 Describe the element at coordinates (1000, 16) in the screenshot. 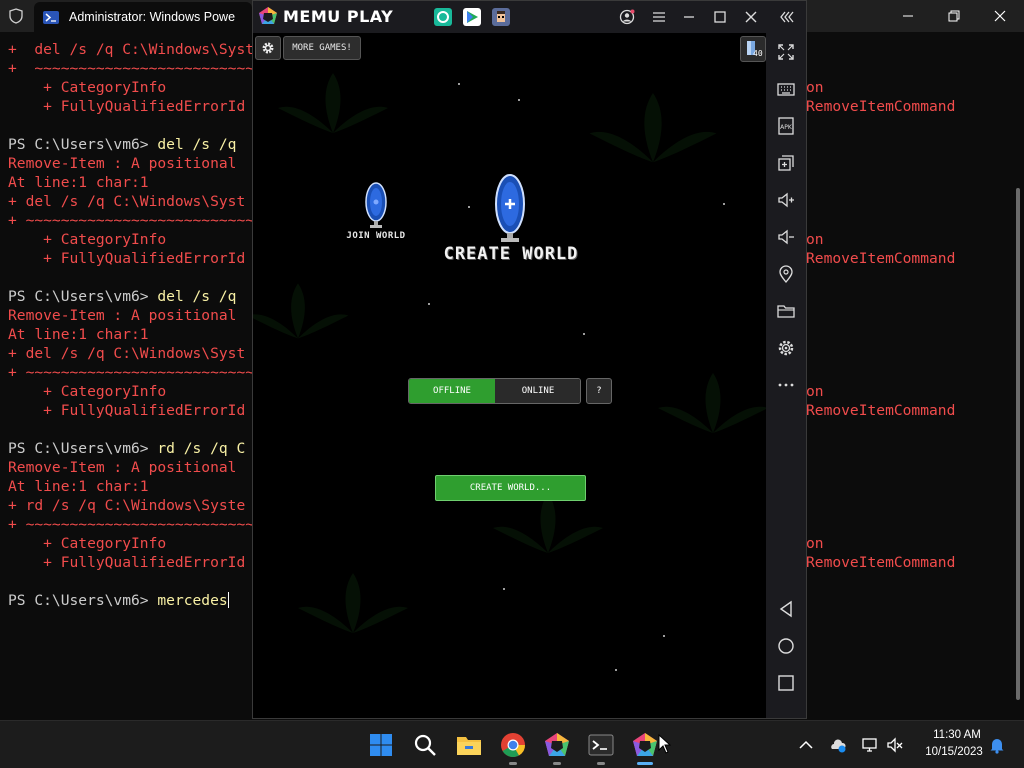

I see `close-icon` at that location.